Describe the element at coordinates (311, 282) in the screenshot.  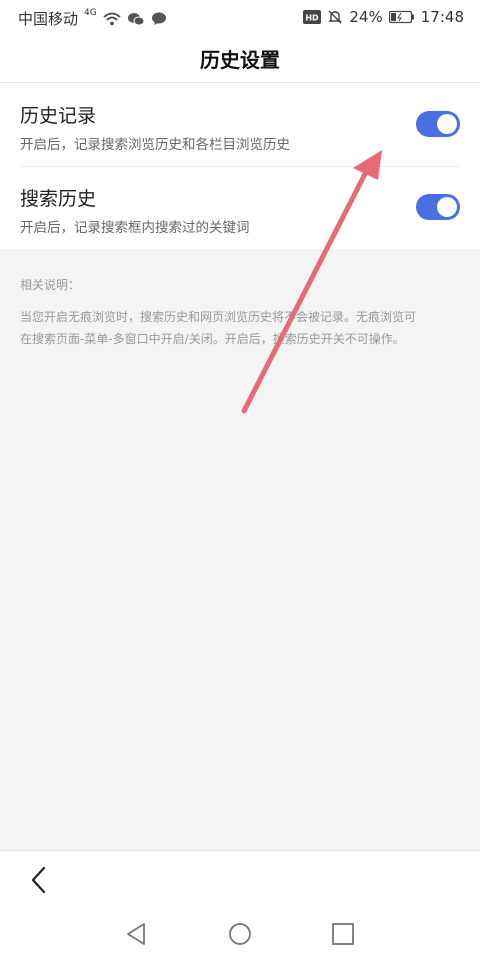
I see `annotation-arrow-icon` at that location.